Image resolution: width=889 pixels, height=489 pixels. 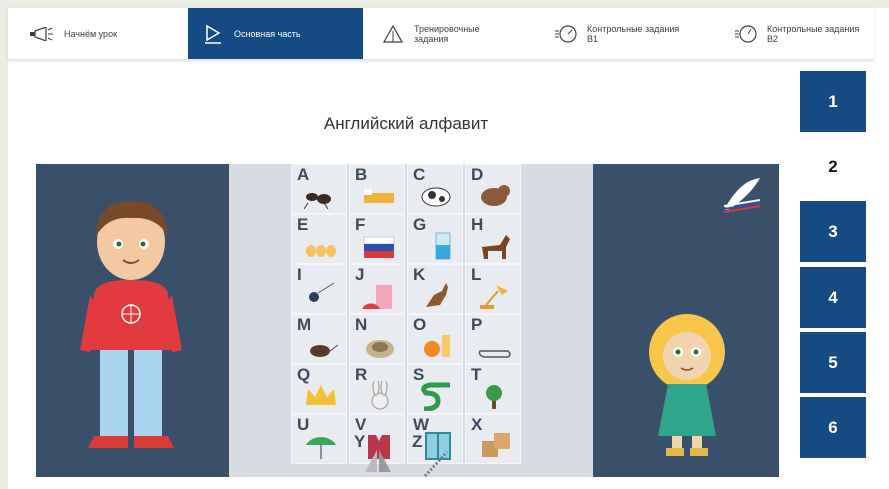 What do you see at coordinates (833, 101) in the screenshot?
I see `slide-number-1: 1` at bounding box center [833, 101].